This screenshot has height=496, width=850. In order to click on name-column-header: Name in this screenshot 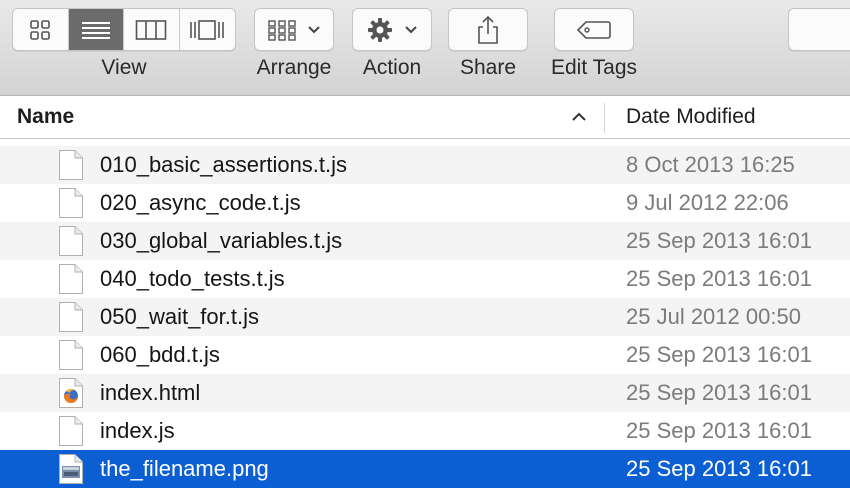, I will do `click(45, 117)`.